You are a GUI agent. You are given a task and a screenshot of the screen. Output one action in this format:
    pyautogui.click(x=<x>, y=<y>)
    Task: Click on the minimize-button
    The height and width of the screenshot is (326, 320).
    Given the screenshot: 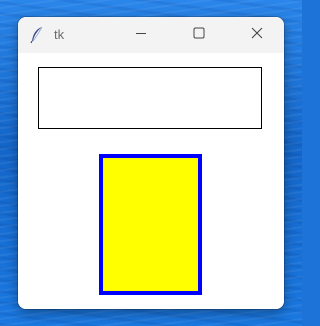 What is the action you would take?
    pyautogui.click(x=141, y=35)
    